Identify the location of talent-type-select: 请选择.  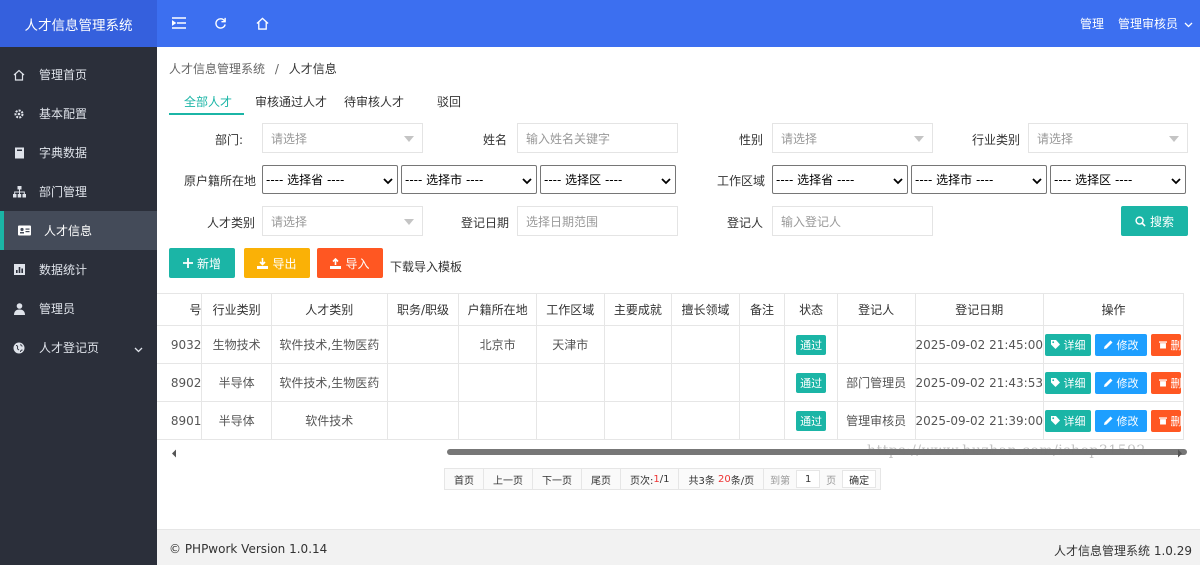
(342, 221).